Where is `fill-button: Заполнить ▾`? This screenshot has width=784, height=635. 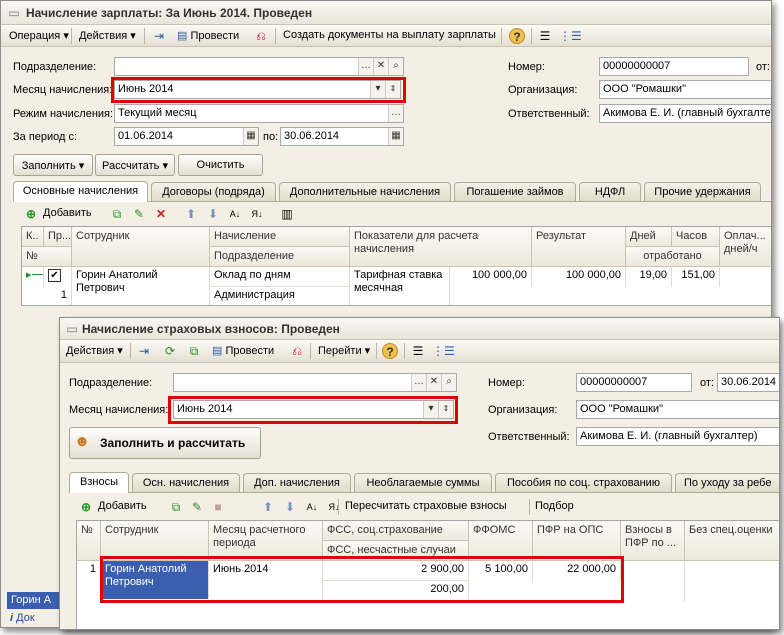
fill-button: Заполнить ▾ is located at coordinates (53, 165).